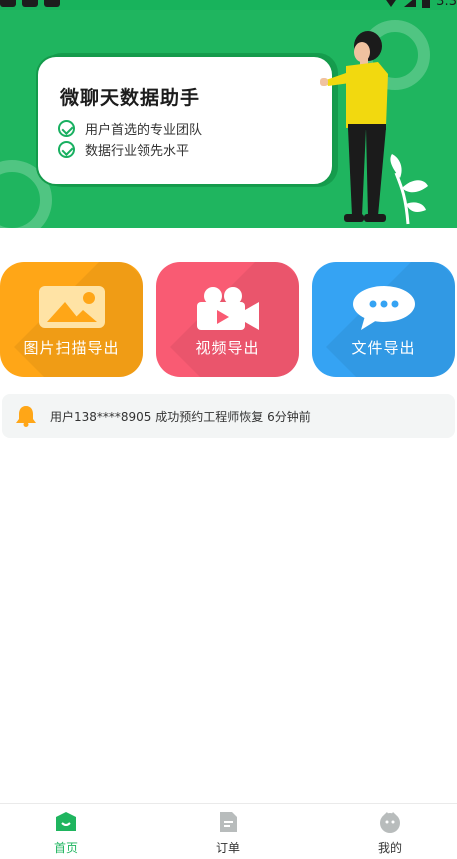 The width and height of the screenshot is (457, 859). I want to click on status-time: 3:3, so click(446, 4).